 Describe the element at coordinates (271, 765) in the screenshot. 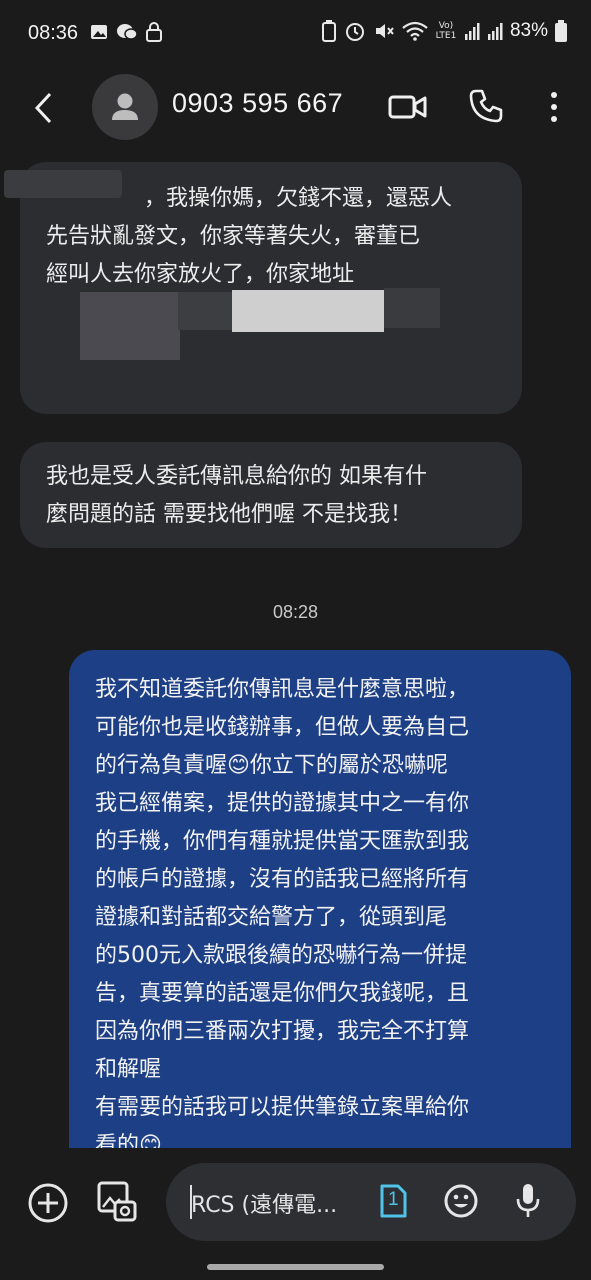

I see `message-line: 的行為負責喔😊你立下的屬於恐嚇呢` at that location.